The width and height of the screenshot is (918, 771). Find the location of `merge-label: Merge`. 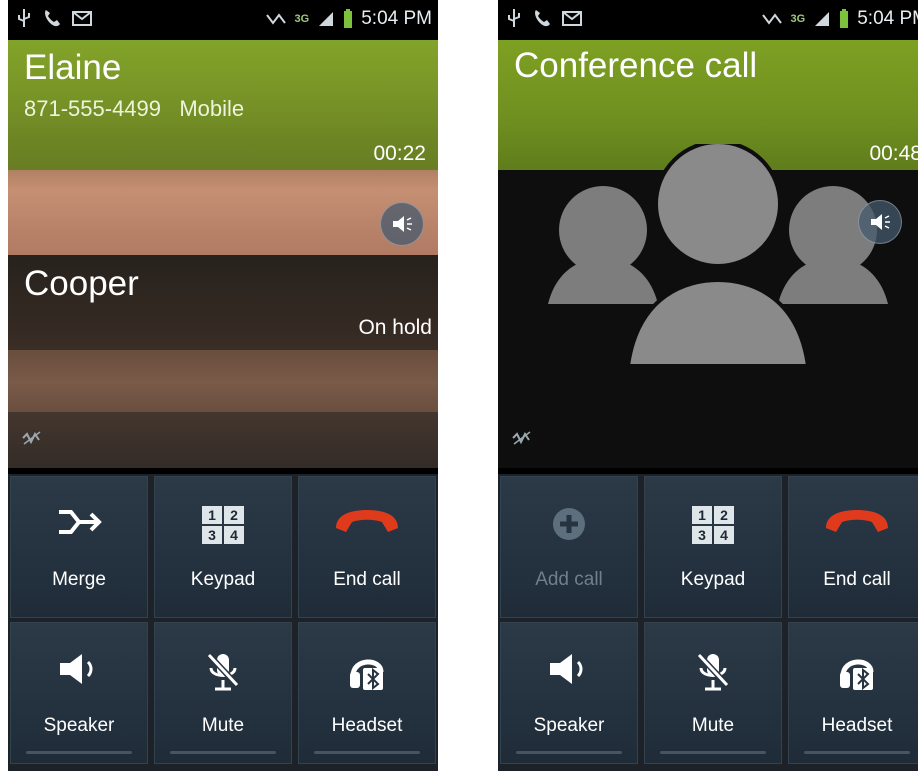

merge-label: Merge is located at coordinates (79, 579).